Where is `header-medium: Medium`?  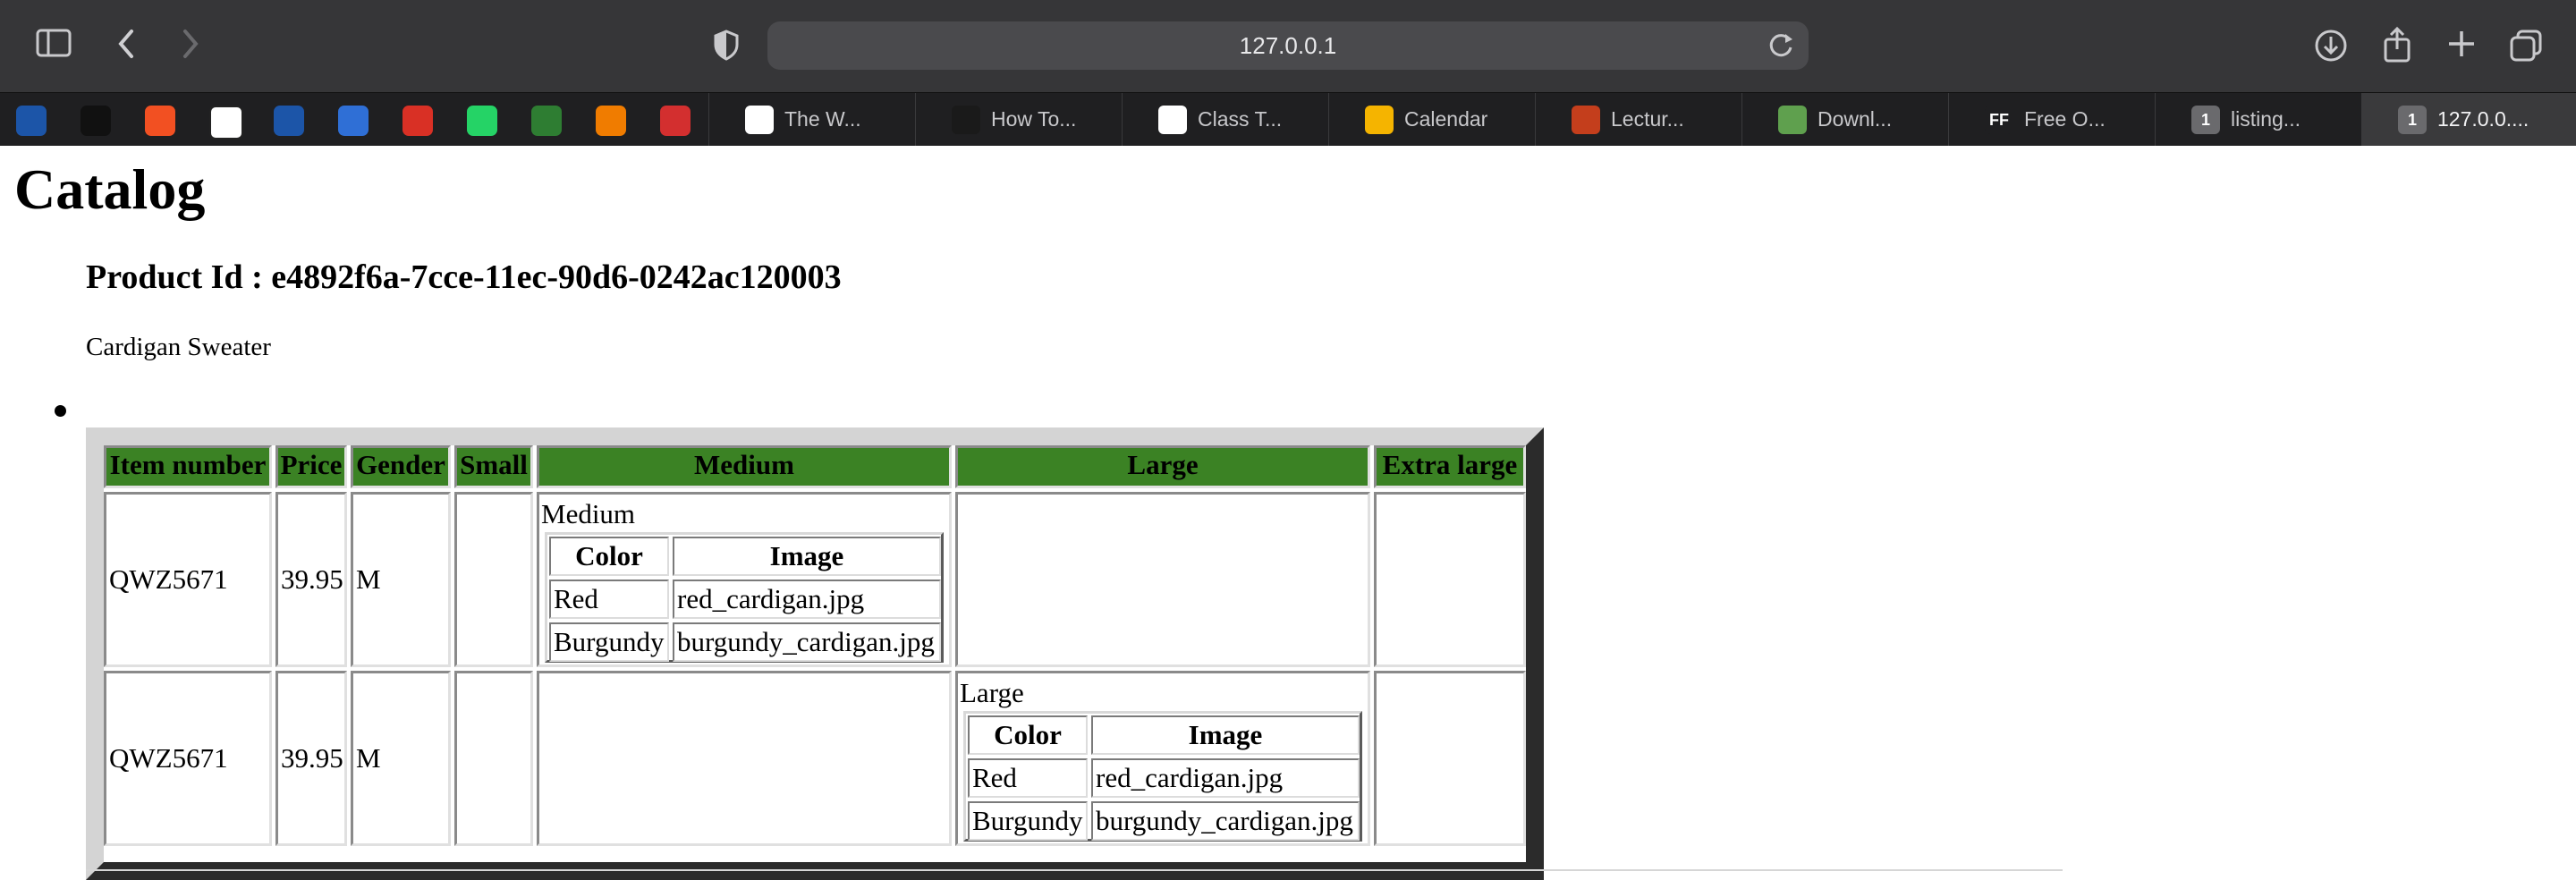 header-medium: Medium is located at coordinates (744, 466).